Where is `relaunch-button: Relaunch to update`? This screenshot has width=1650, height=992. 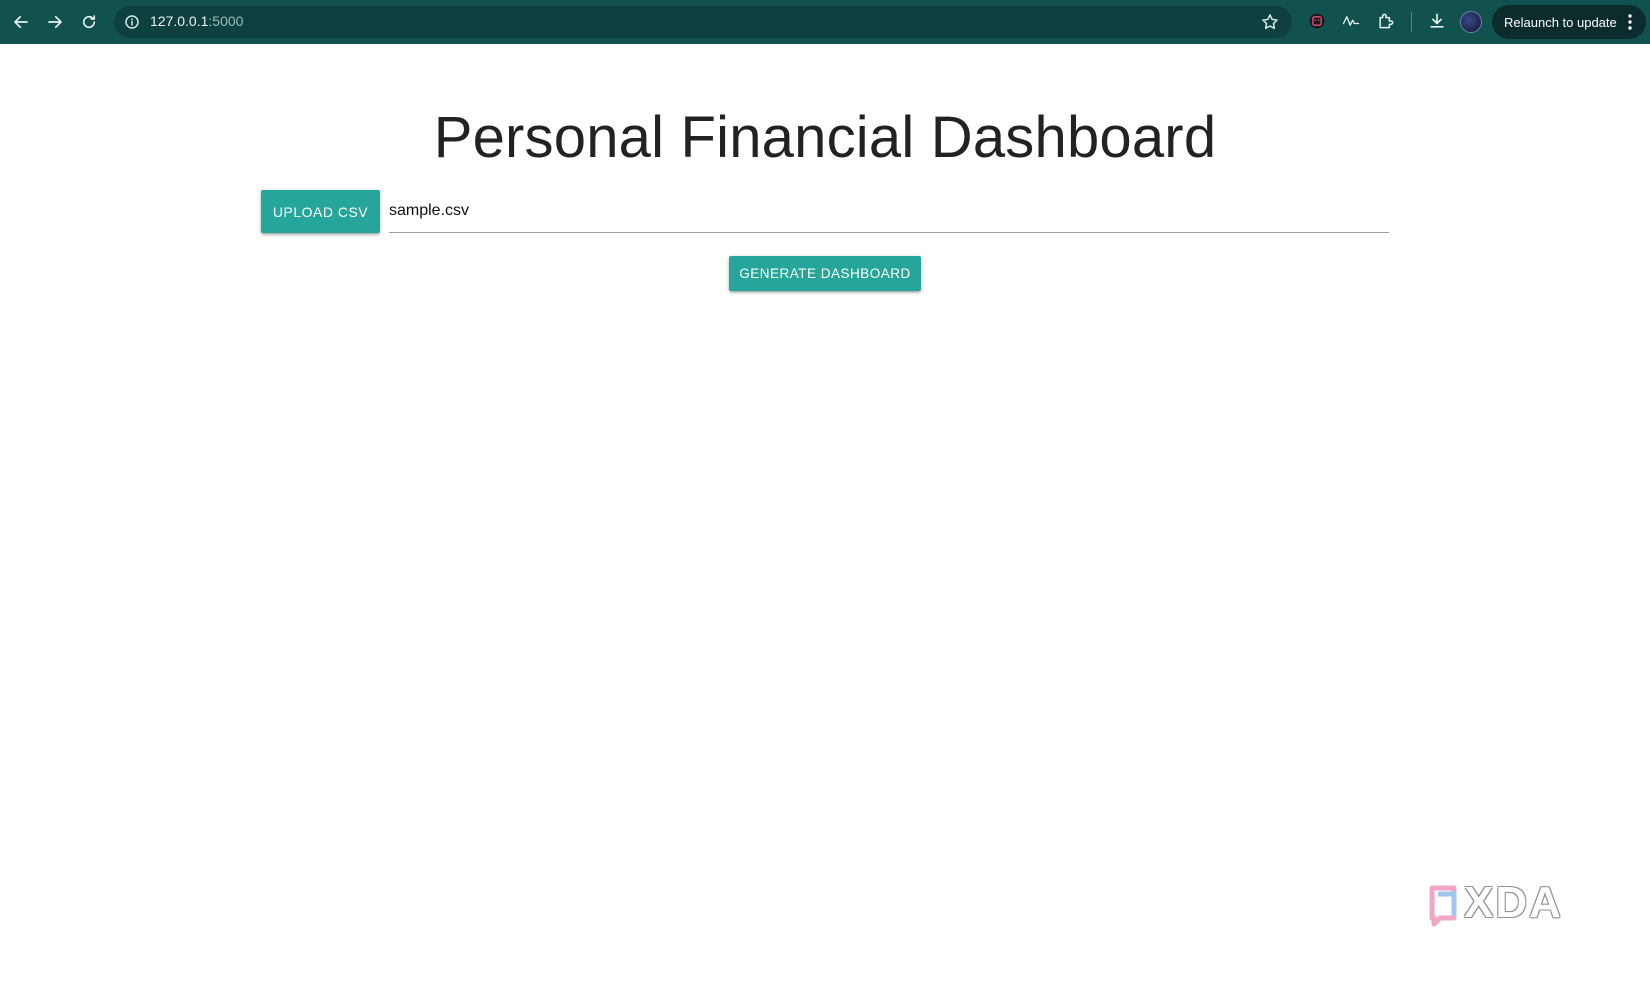
relaunch-button: Relaunch to update is located at coordinates (1569, 22).